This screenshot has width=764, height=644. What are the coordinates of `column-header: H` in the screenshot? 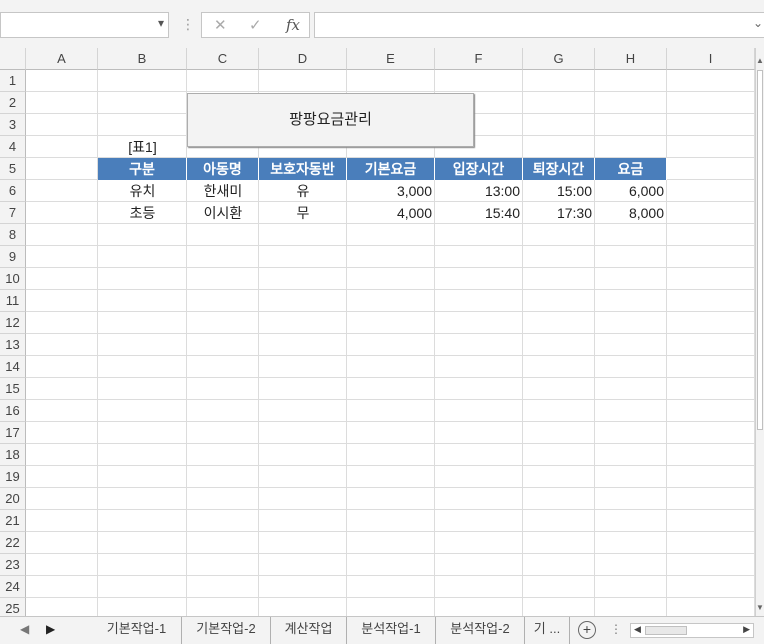 It's located at (631, 59).